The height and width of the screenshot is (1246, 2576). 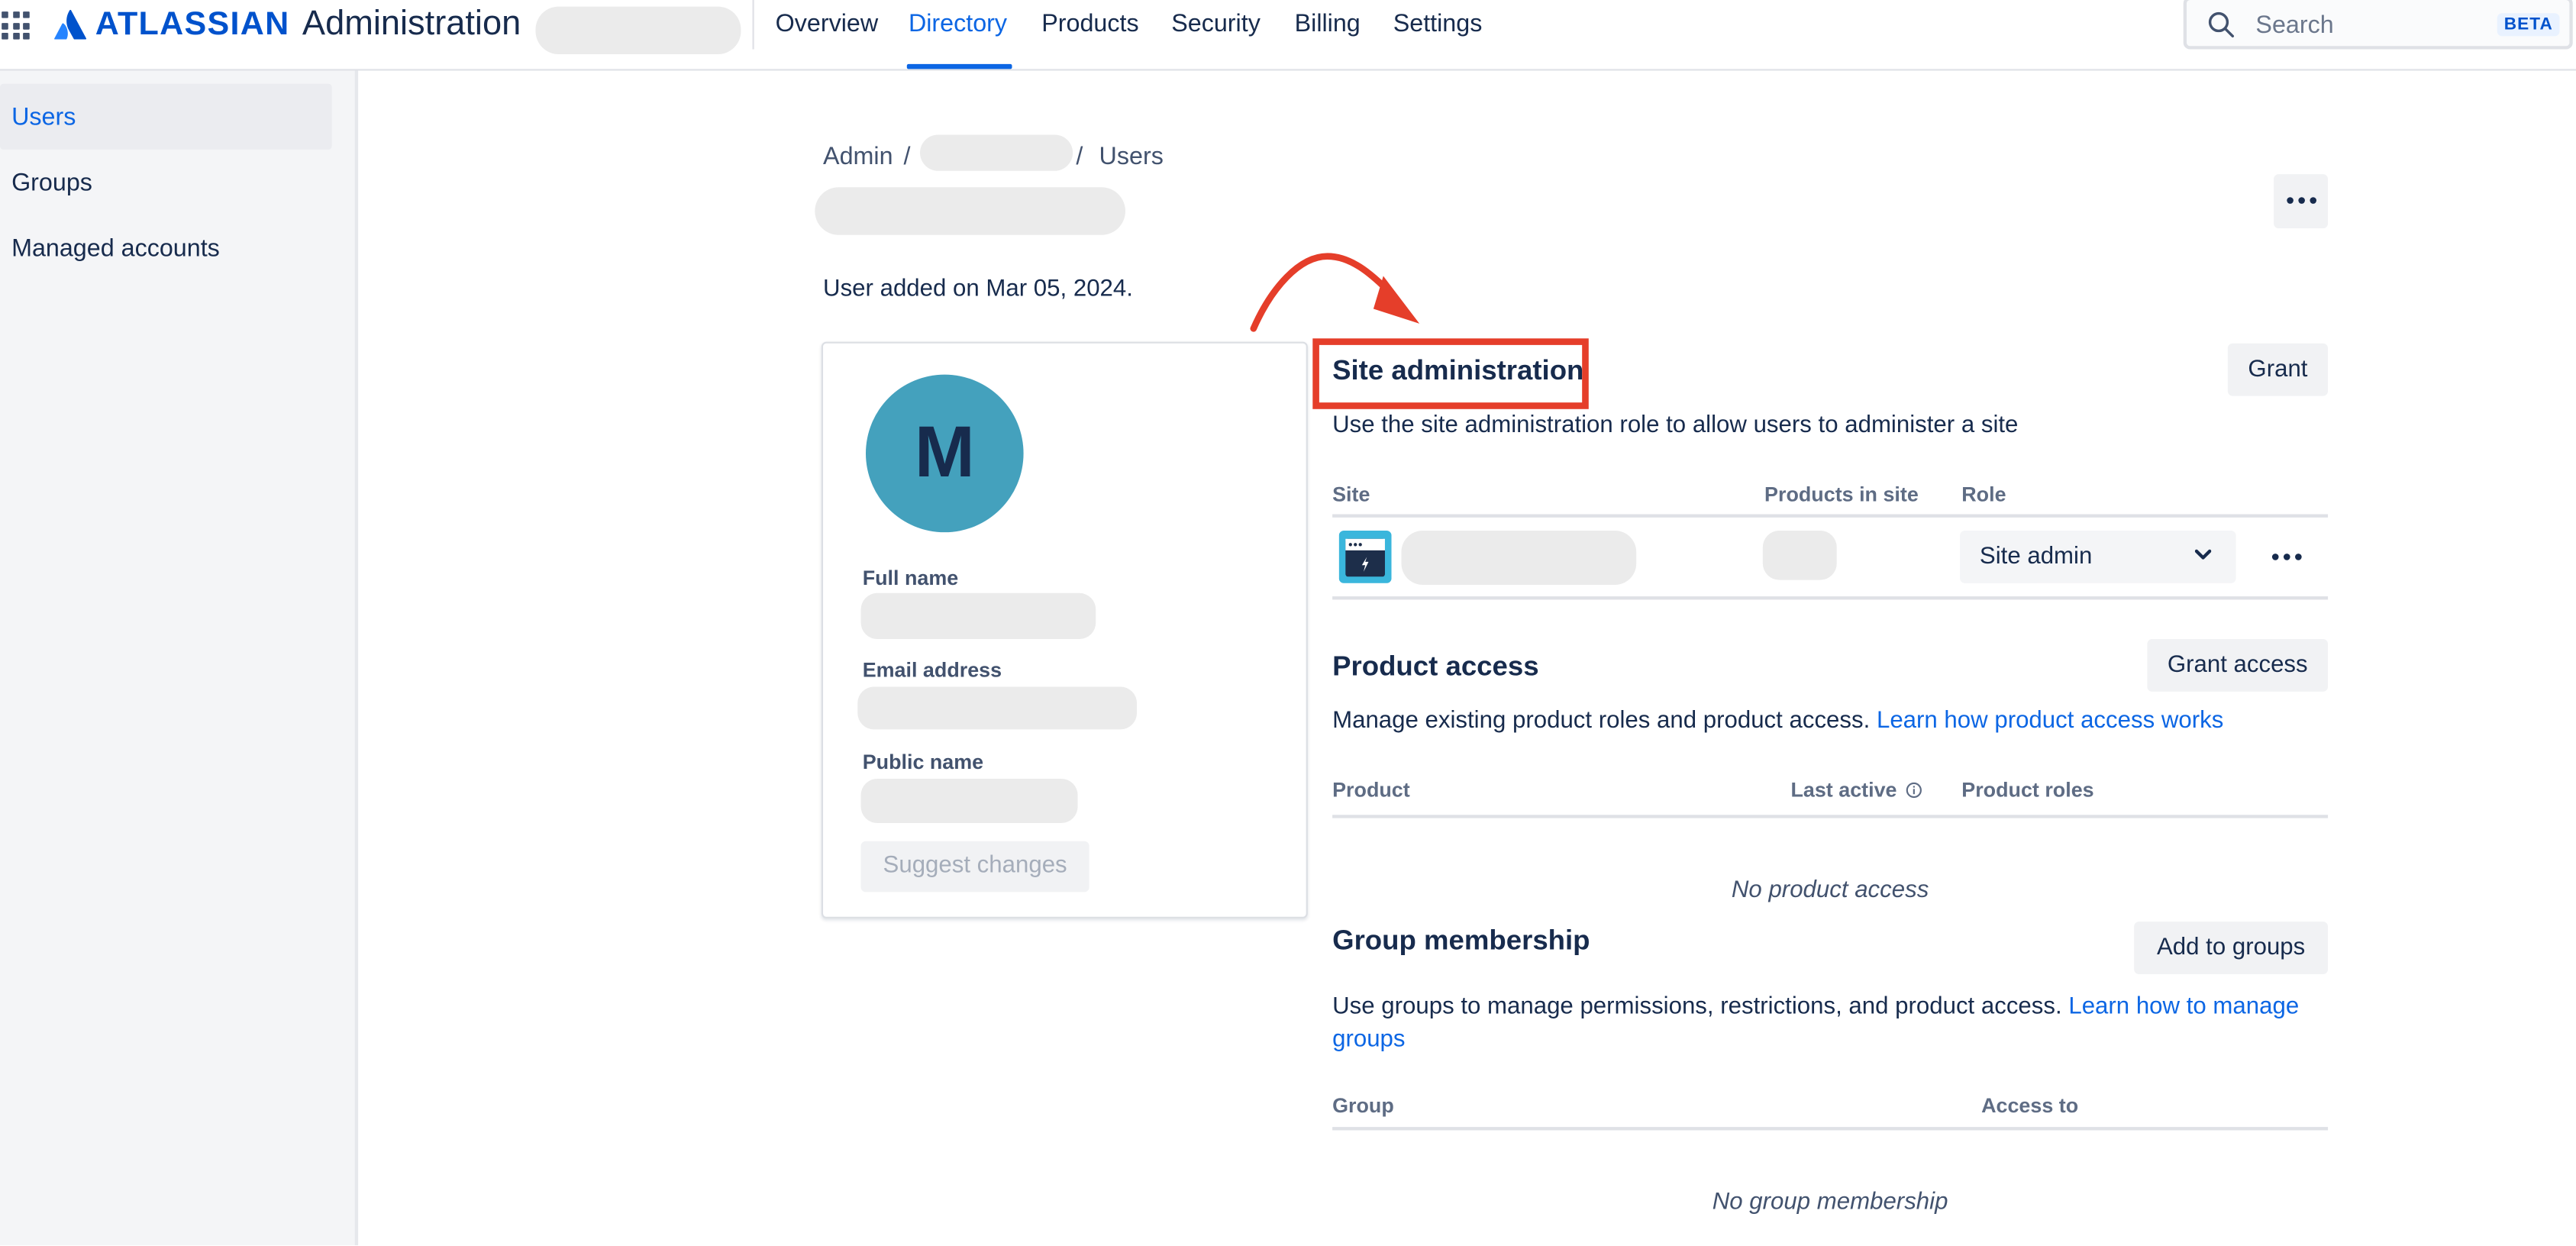 What do you see at coordinates (974, 867) in the screenshot?
I see `suggest-changes-button: Suggest changes` at bounding box center [974, 867].